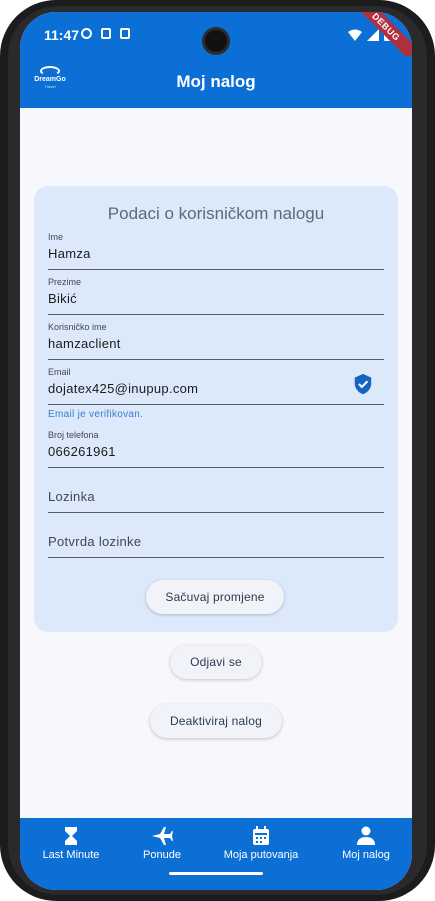  I want to click on nav-item-moja-putovanja: Moja putovanja, so click(261, 843).